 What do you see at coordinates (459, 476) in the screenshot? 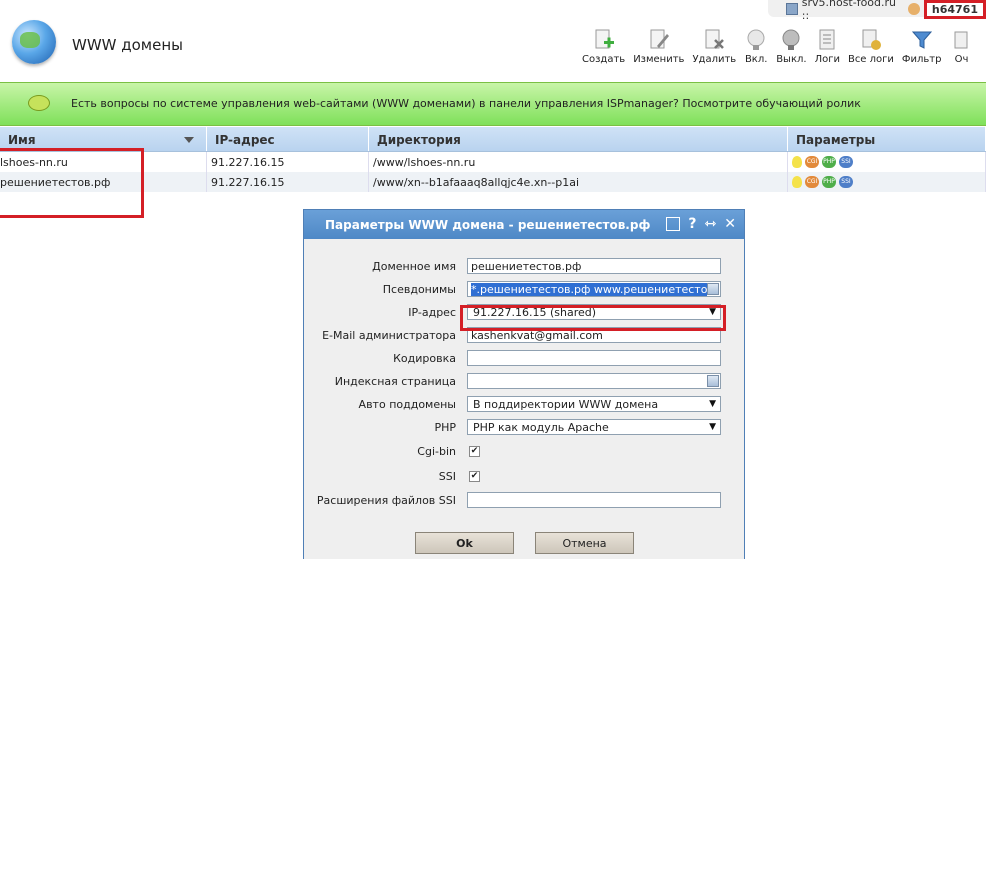
I see `field-ssi: SSI ✔` at bounding box center [459, 476].